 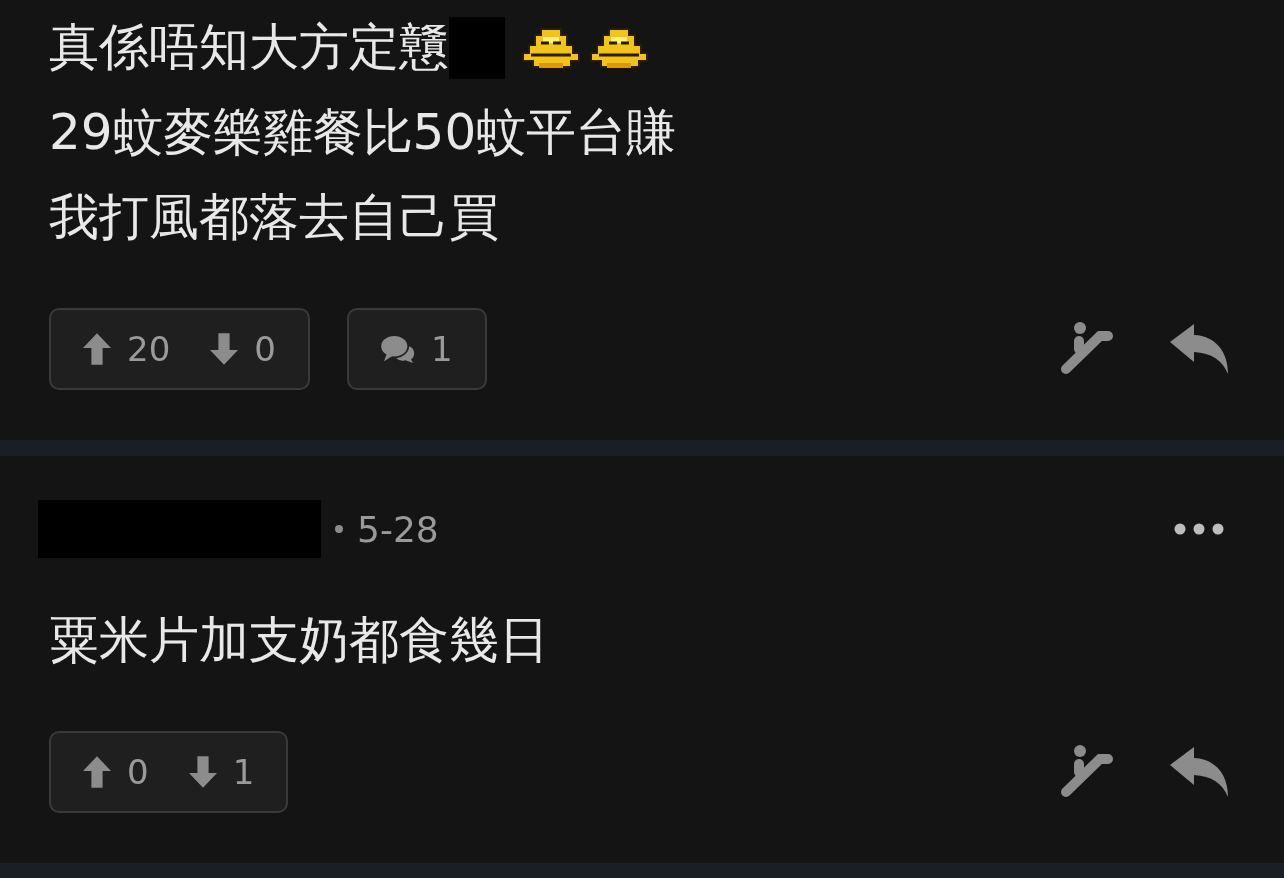 What do you see at coordinates (397, 349) in the screenshot?
I see `speech-bubbles-icon` at bounding box center [397, 349].